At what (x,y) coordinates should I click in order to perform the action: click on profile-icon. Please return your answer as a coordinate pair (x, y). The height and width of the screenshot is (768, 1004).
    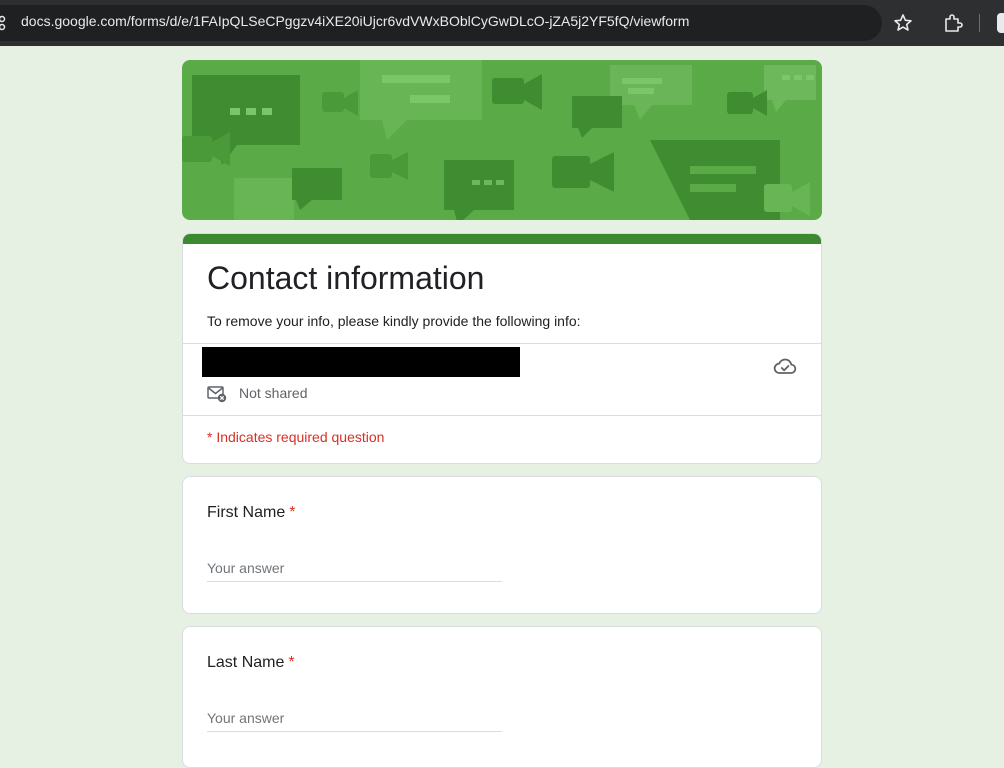
    Looking at the image, I should click on (1000, 23).